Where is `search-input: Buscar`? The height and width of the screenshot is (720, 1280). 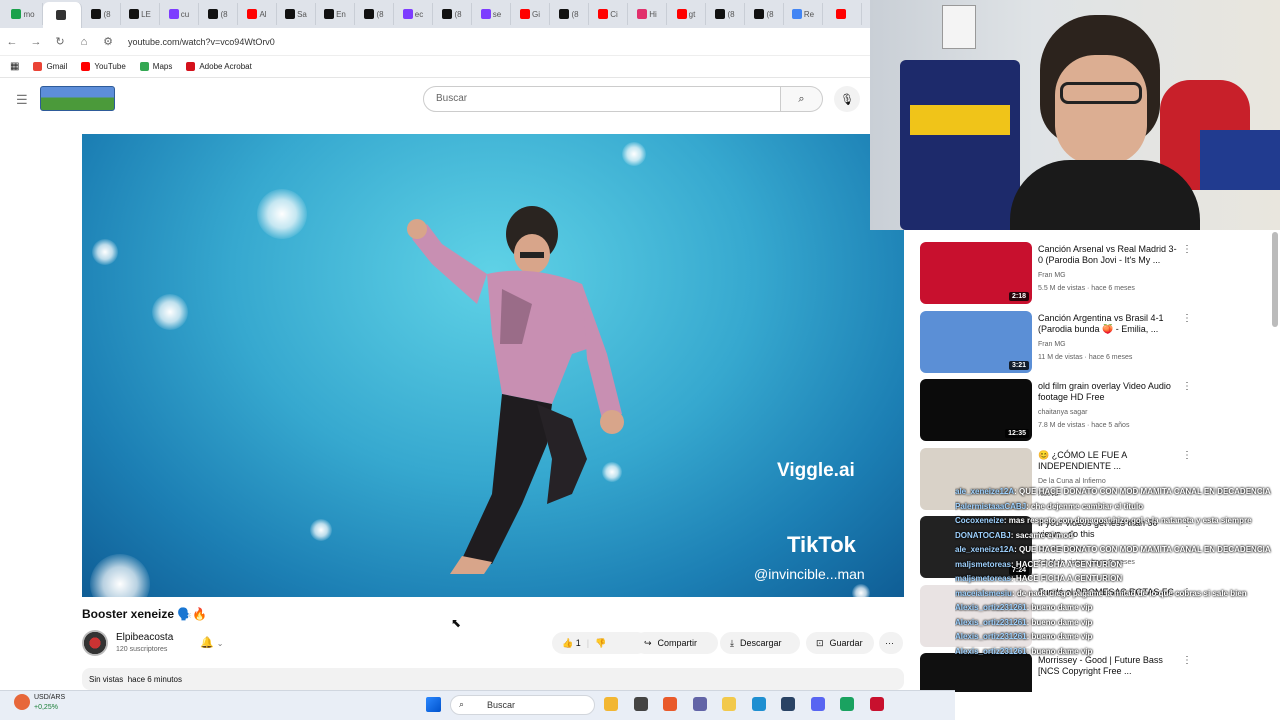 search-input: Buscar is located at coordinates (602, 99).